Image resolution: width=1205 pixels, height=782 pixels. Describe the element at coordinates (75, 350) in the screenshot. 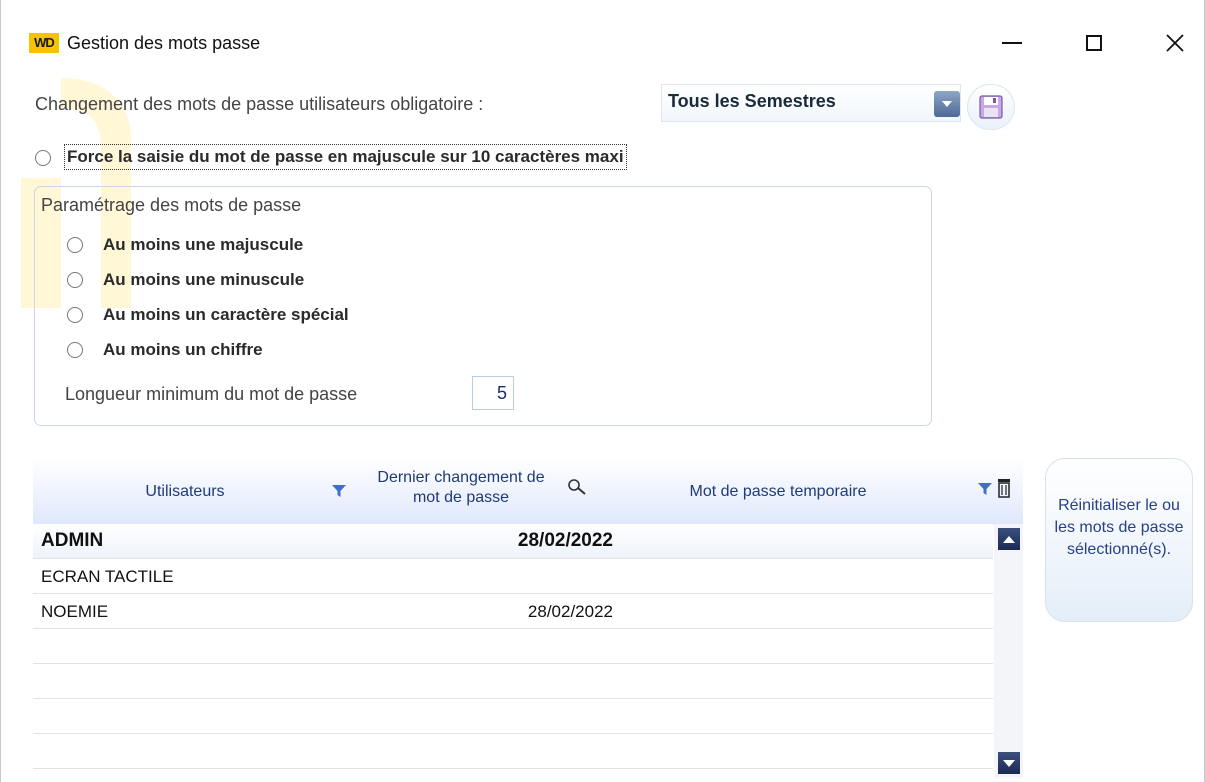

I see `option-digit-radio` at that location.